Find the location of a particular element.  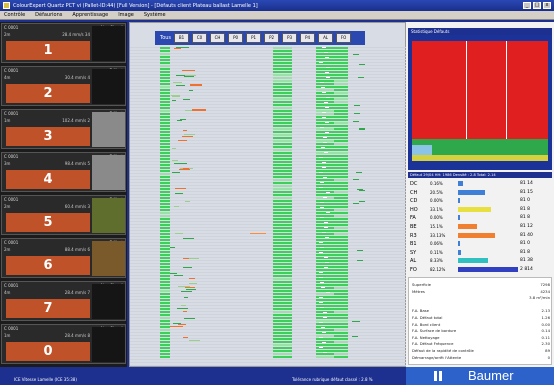

menu-apprentissage: Apprentissage is located at coordinates (90, 15).